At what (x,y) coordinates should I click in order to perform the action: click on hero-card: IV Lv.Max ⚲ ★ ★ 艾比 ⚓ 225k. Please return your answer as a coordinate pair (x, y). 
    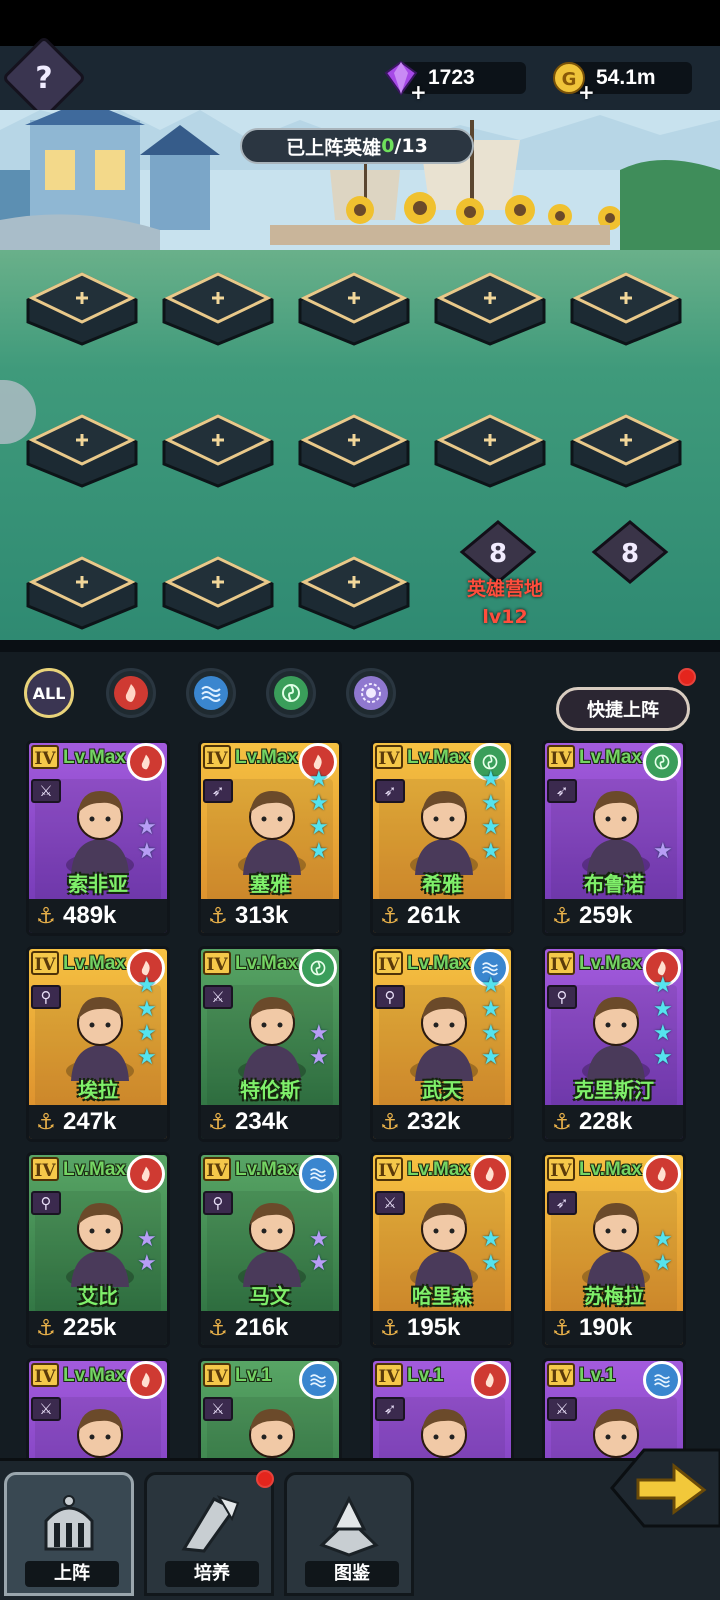
    Looking at the image, I should click on (98, 1250).